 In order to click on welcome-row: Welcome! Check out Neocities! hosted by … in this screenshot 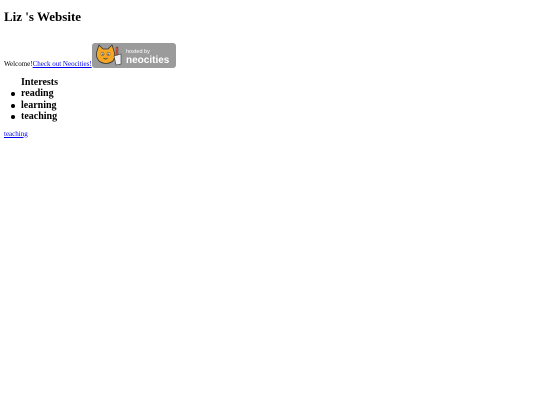, I will do `click(270, 55)`.